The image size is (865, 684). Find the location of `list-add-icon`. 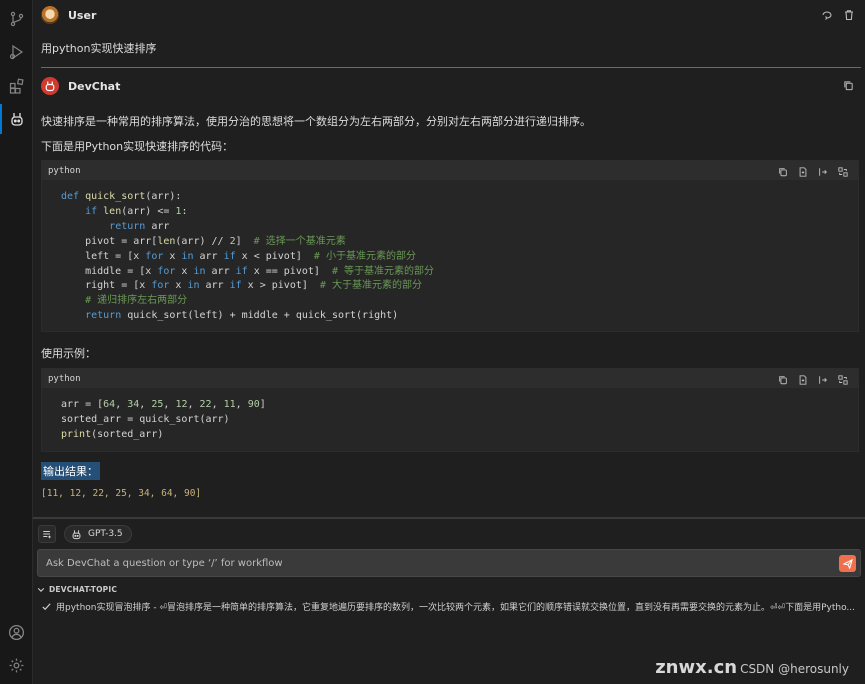

list-add-icon is located at coordinates (47, 535).